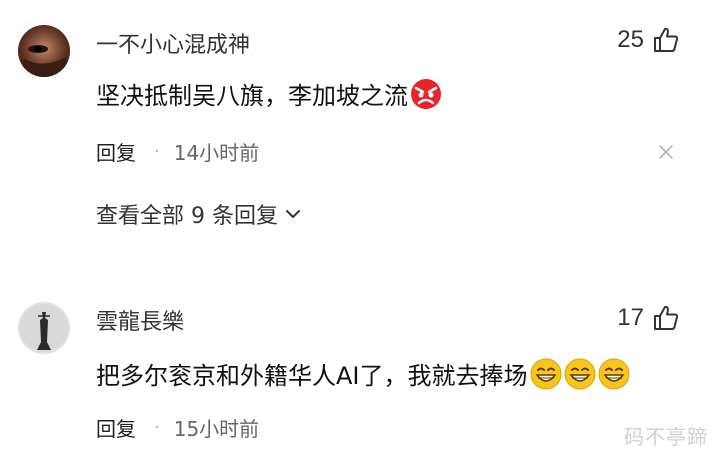 The image size is (720, 456). What do you see at coordinates (252, 96) in the screenshot?
I see `comment-text-content: 坚决抵制吴八旗，李加坡之流` at bounding box center [252, 96].